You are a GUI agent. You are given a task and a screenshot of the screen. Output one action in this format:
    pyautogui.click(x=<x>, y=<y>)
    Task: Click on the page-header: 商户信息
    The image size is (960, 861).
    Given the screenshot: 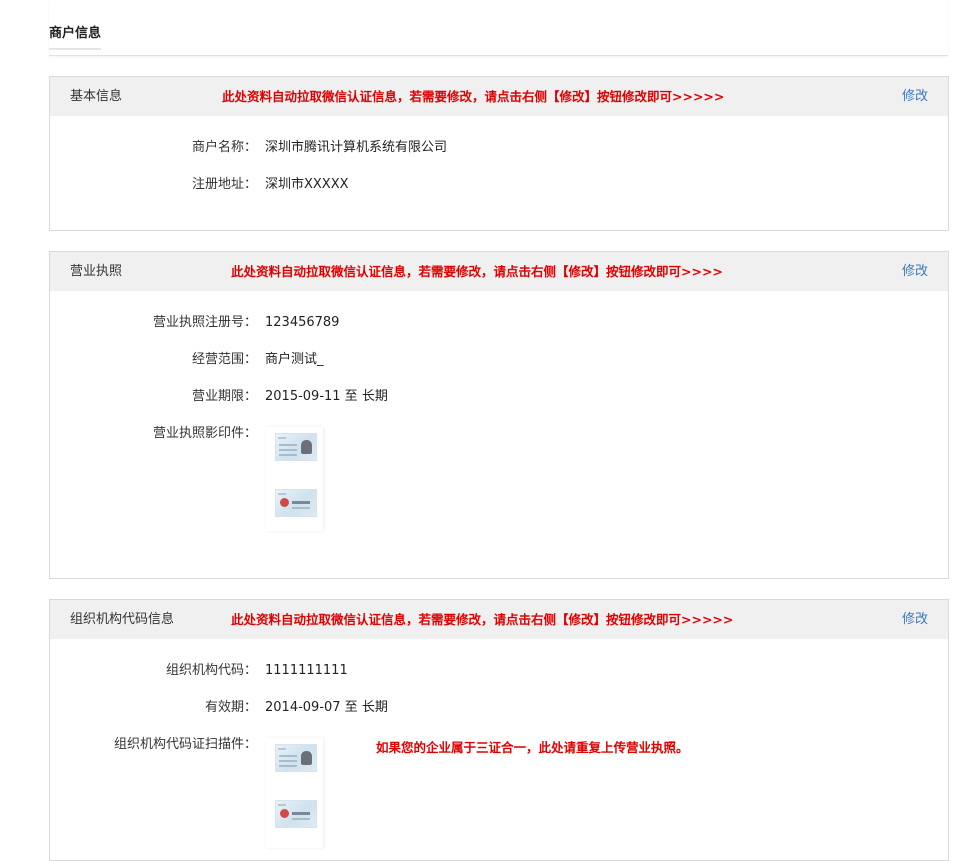 What is the action you would take?
    pyautogui.click(x=498, y=28)
    